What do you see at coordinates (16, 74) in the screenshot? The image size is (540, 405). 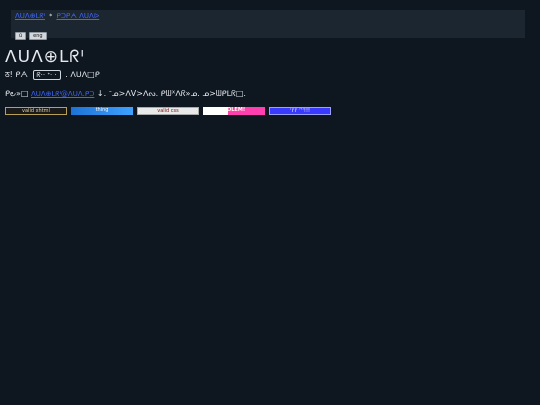 I see `intro-prefix: ठ! ᑭᗅ` at bounding box center [16, 74].